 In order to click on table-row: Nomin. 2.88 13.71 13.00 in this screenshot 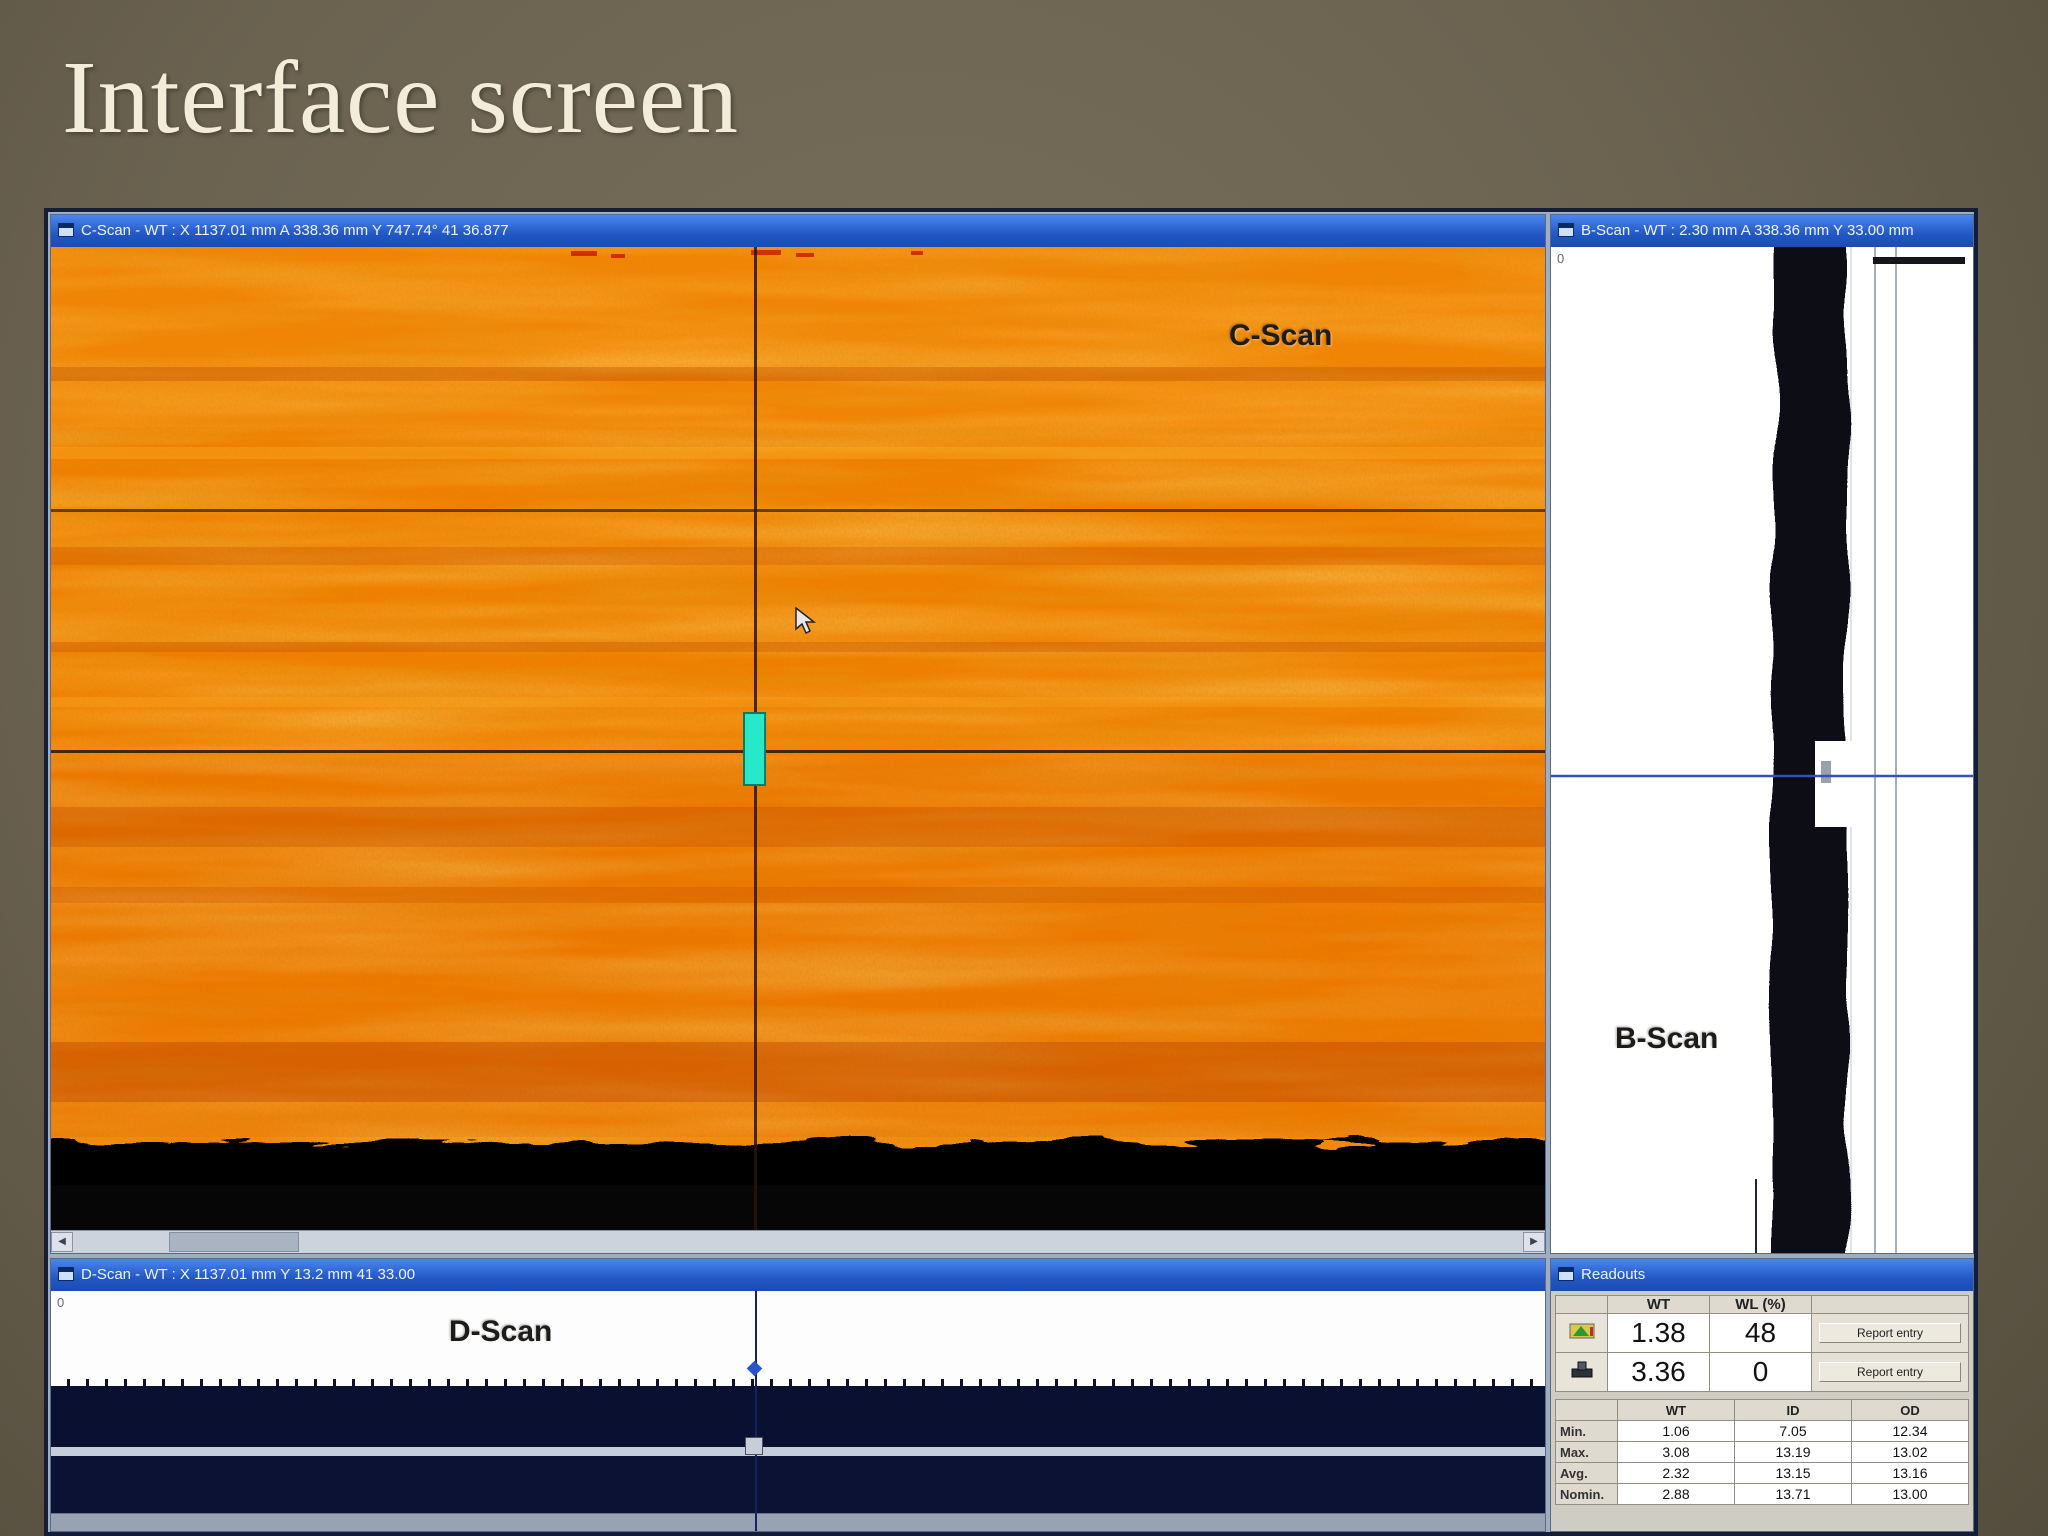, I will do `click(1762, 1494)`.